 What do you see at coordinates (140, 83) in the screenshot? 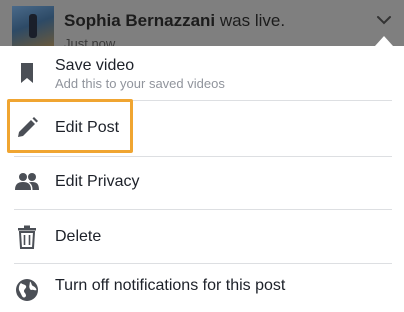
I see `menu-item-sublabel: Add this to your saved videos` at bounding box center [140, 83].